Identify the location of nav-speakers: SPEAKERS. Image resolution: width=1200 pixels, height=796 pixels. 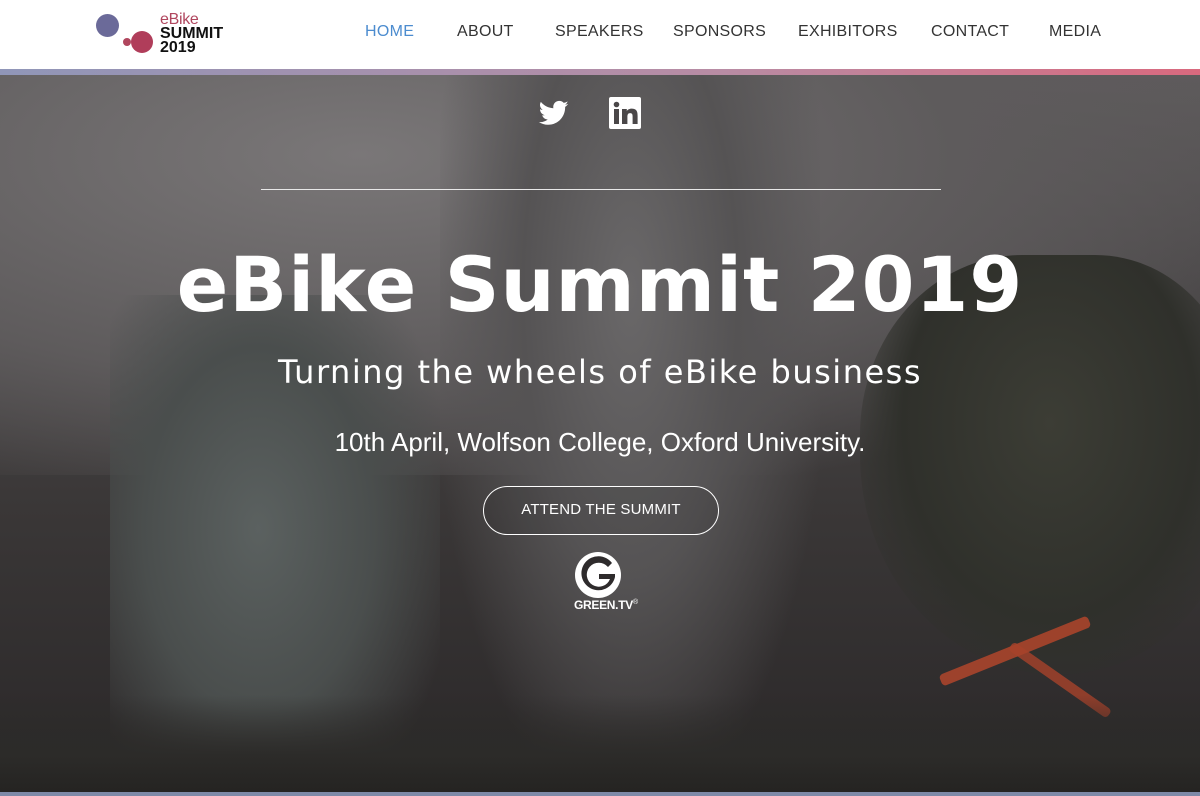
(599, 32).